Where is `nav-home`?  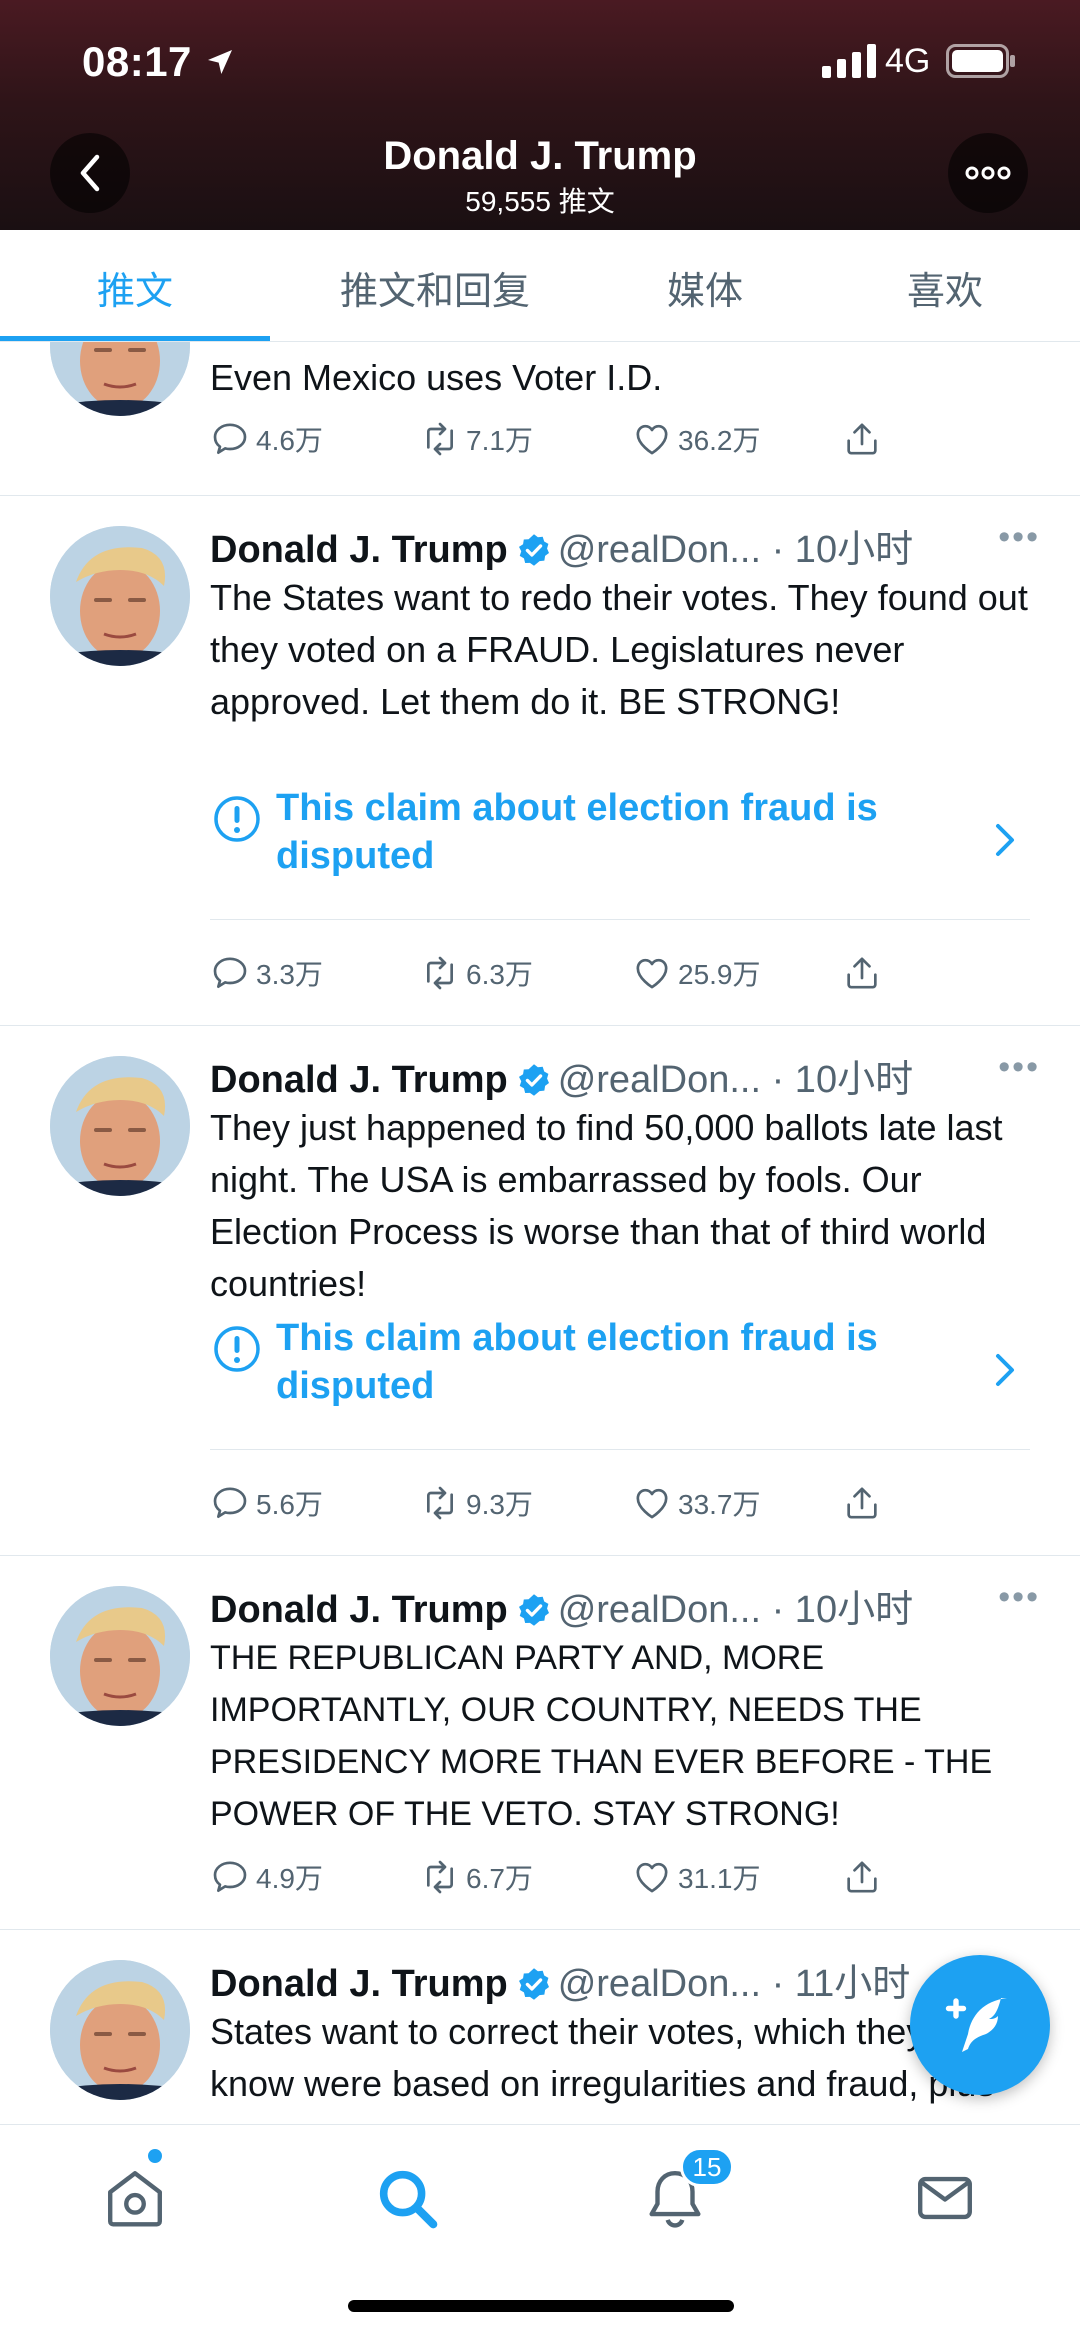
nav-home is located at coordinates (135, 2198).